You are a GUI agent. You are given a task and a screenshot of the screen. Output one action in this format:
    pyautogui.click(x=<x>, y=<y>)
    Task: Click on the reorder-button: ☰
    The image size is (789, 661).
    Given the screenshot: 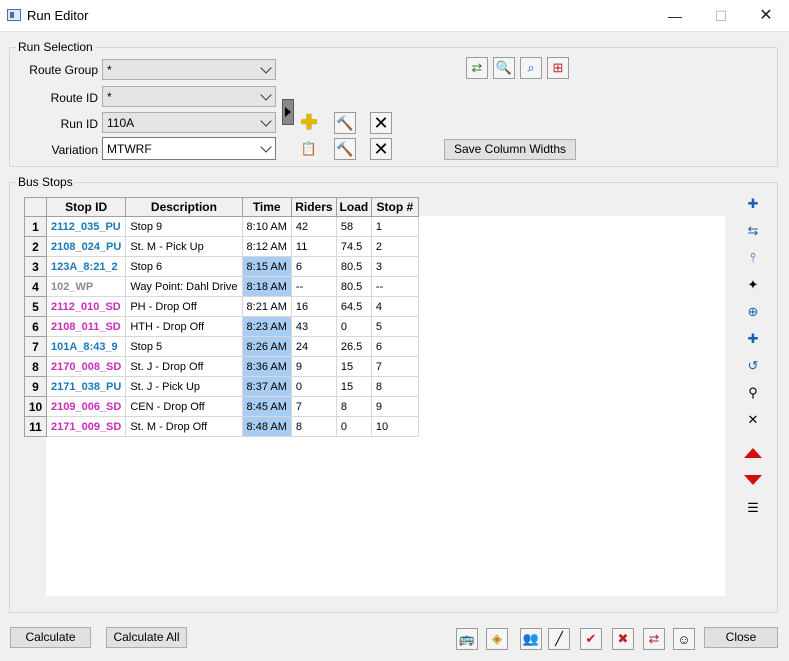 What is the action you would take?
    pyautogui.click(x=753, y=507)
    